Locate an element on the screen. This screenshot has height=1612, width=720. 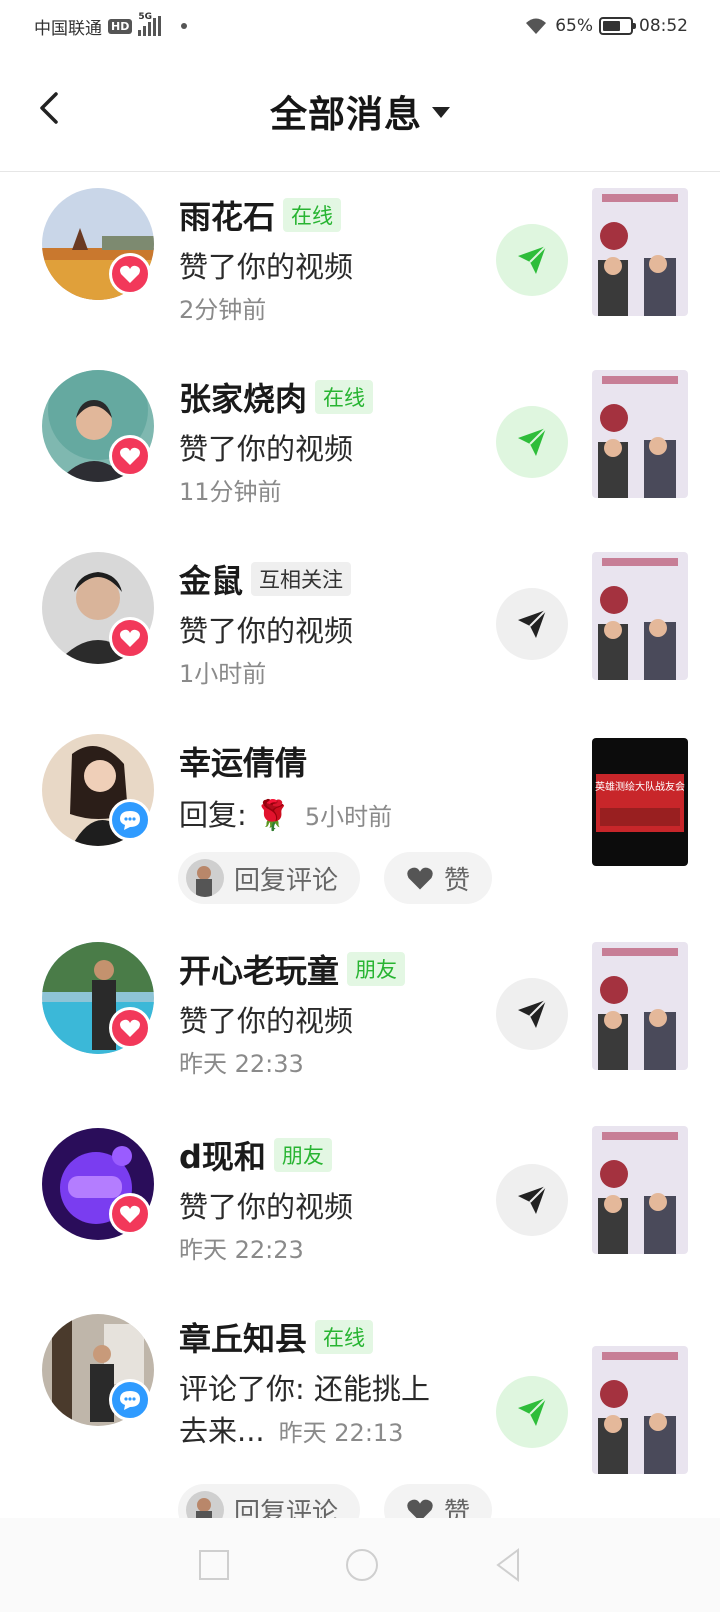
list-item: 幸运倩倩 回复: 🌹 5小时前 回复评论 赞 英雄测绘大队战友会 is located at coordinates (360, 831).